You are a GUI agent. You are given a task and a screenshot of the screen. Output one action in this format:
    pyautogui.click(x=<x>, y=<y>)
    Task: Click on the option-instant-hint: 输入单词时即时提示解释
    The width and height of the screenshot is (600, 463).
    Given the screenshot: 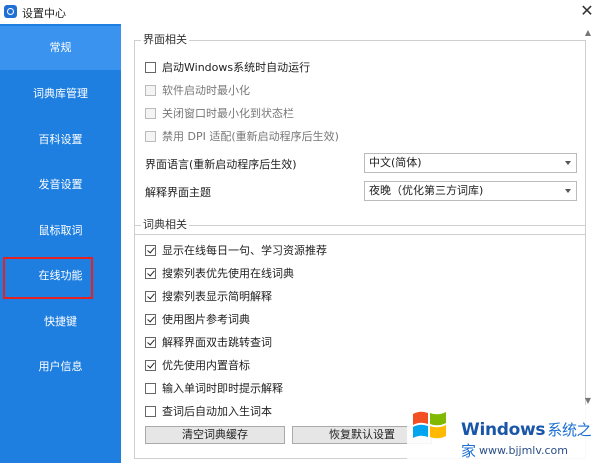 What is the action you would take?
    pyautogui.click(x=214, y=388)
    